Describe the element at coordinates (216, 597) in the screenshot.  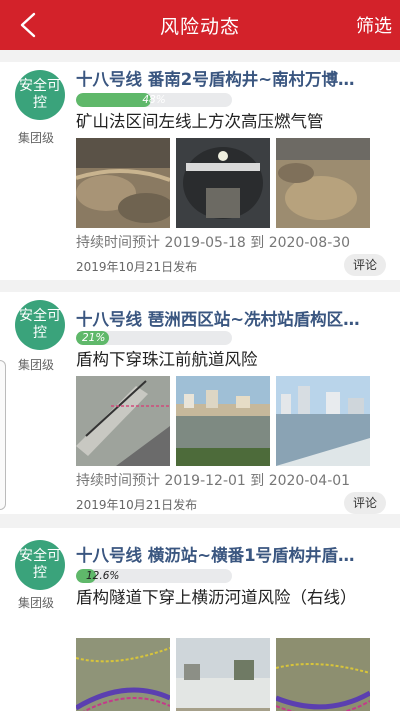
I see `risk-description: 盾构隧道下穿上横沥河道风险（右线）` at that location.